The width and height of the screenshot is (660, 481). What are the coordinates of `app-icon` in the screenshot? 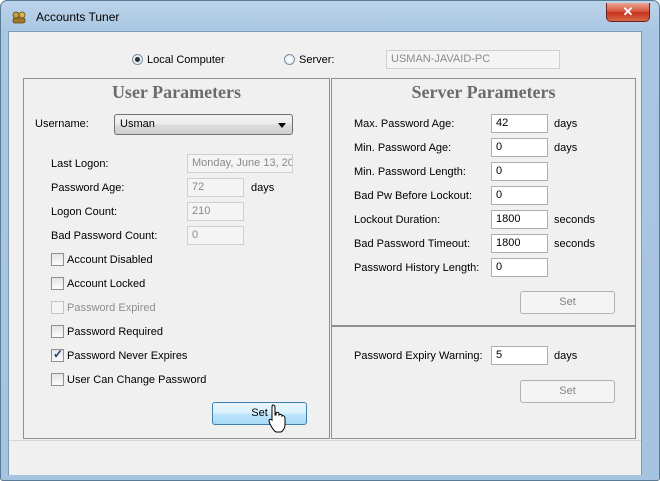 It's located at (19, 17).